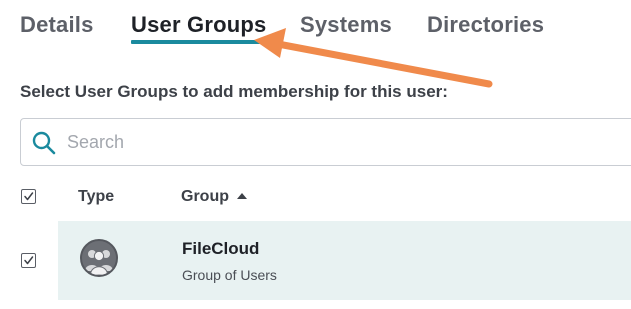  I want to click on select-all-checkbox, so click(28, 196).